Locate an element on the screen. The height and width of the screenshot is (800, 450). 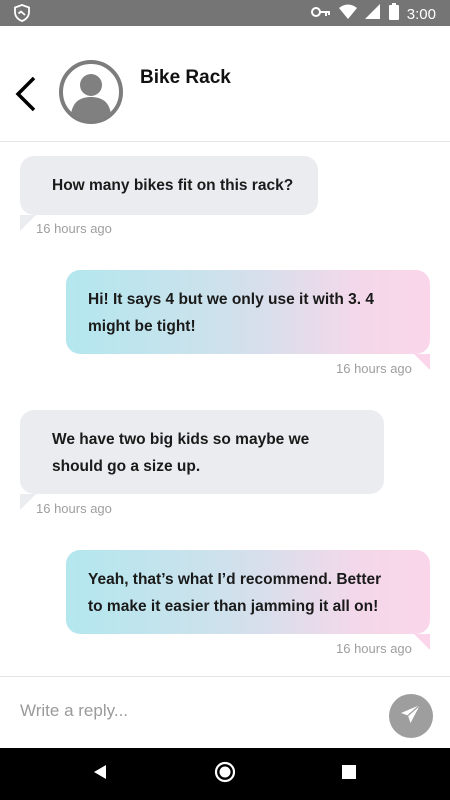
back-button is located at coordinates (27, 92).